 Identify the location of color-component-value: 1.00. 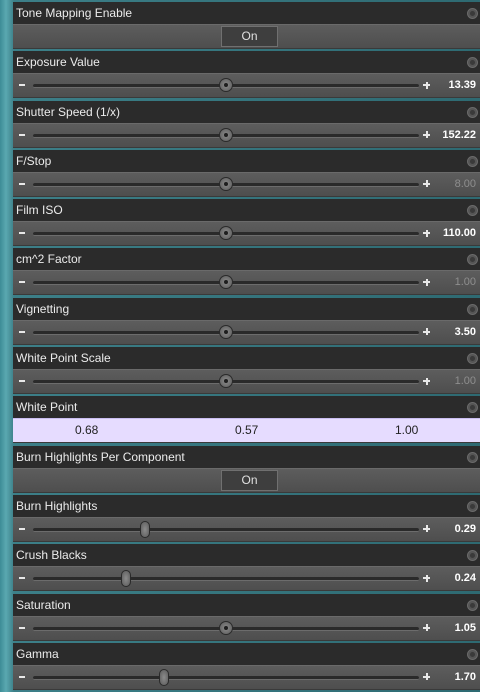
(406, 430).